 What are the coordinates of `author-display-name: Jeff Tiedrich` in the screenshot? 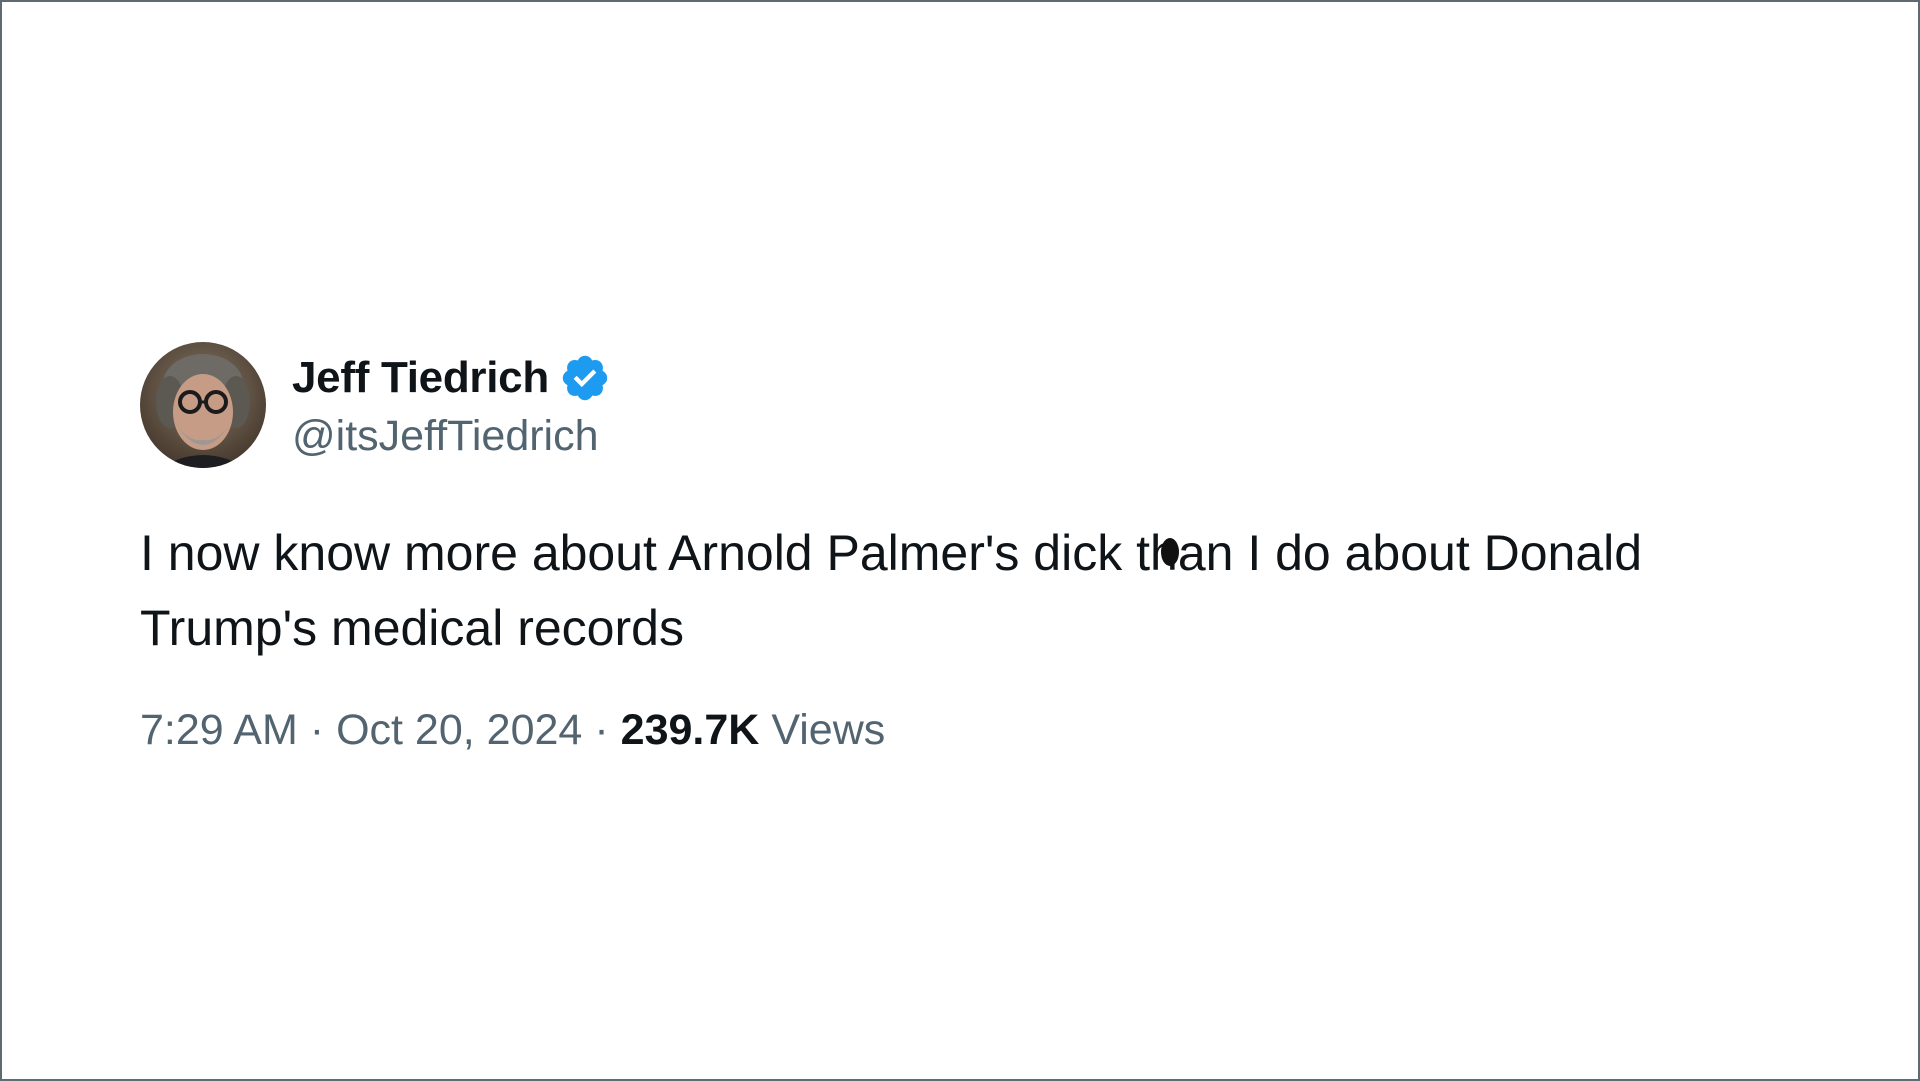 It's located at (420, 378).